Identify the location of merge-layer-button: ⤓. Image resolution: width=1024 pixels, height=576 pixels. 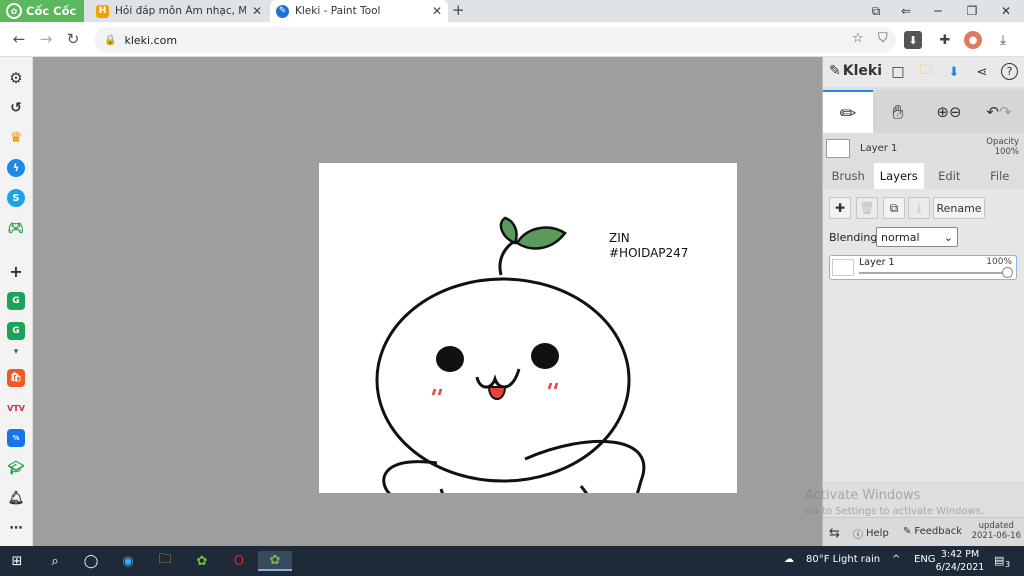
(919, 208).